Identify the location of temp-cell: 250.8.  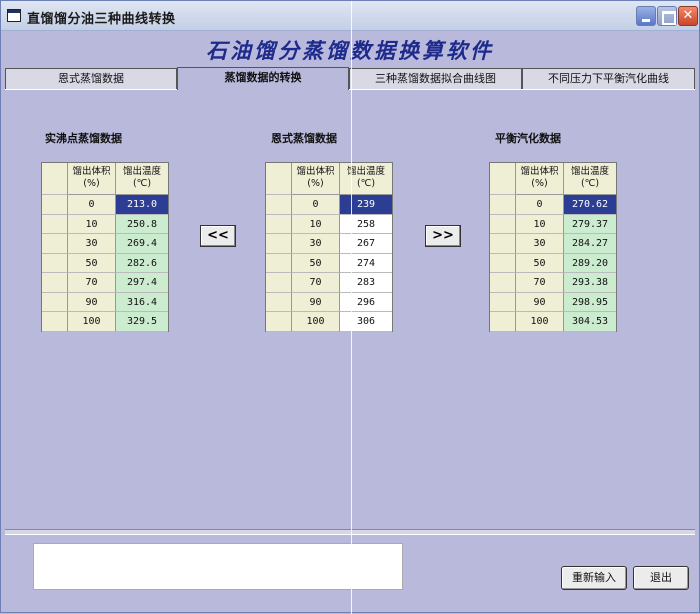
(142, 224).